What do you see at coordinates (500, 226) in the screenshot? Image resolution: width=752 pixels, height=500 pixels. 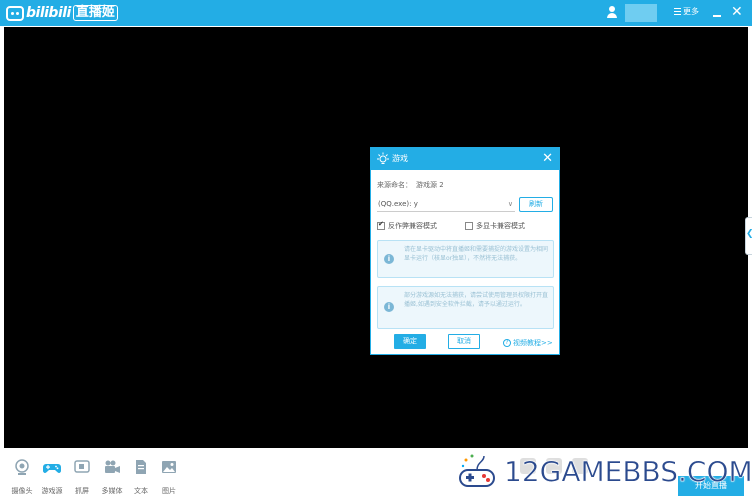 I see `multi-gpu-label: 多显卡兼容模式` at bounding box center [500, 226].